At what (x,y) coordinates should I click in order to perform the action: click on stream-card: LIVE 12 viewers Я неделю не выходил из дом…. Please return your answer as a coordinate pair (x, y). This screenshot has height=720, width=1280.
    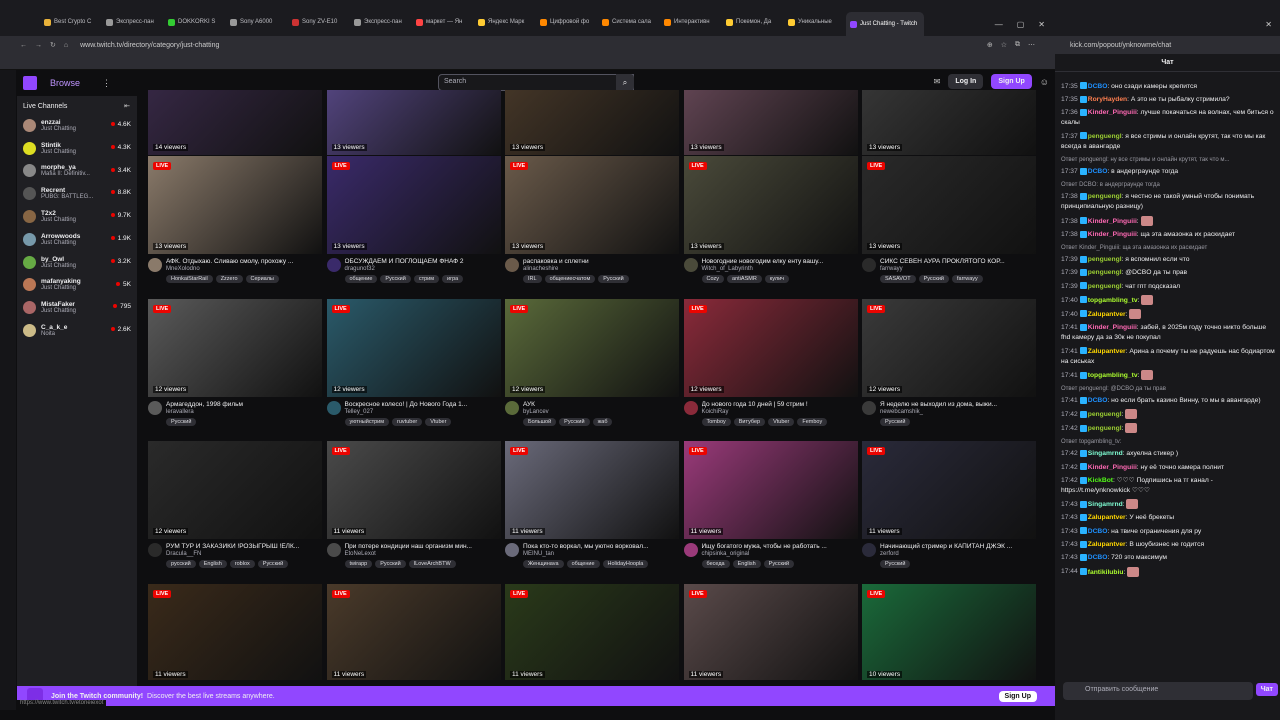
    Looking at the image, I should click on (949, 362).